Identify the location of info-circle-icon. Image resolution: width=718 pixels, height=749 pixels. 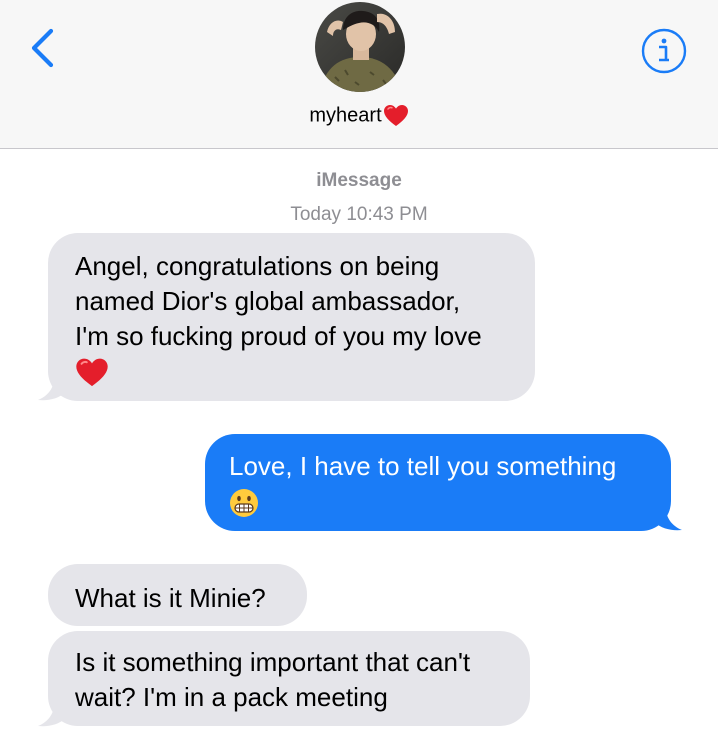
(664, 51).